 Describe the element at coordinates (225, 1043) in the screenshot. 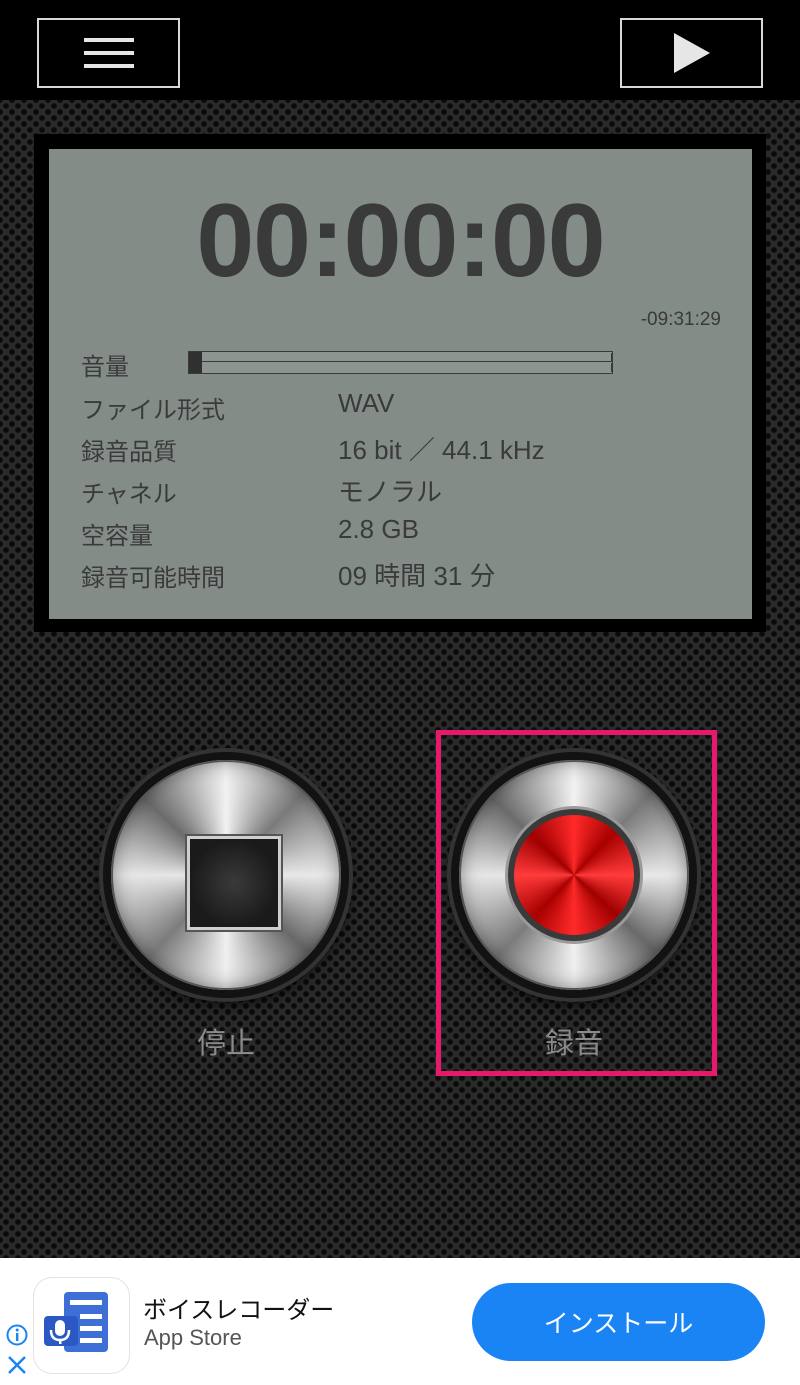

I see `stop-label: 停止` at that location.